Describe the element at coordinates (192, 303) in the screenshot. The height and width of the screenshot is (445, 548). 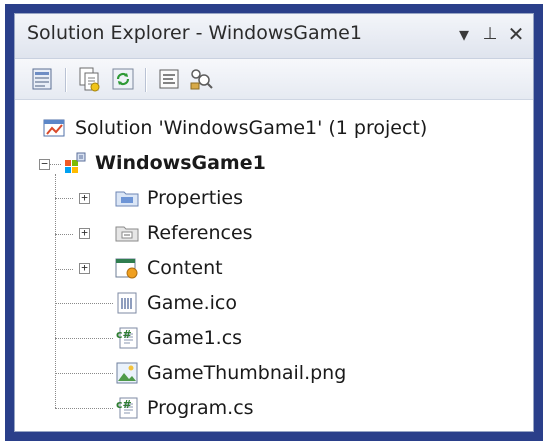
I see `tree-item-label: Game.ico` at that location.